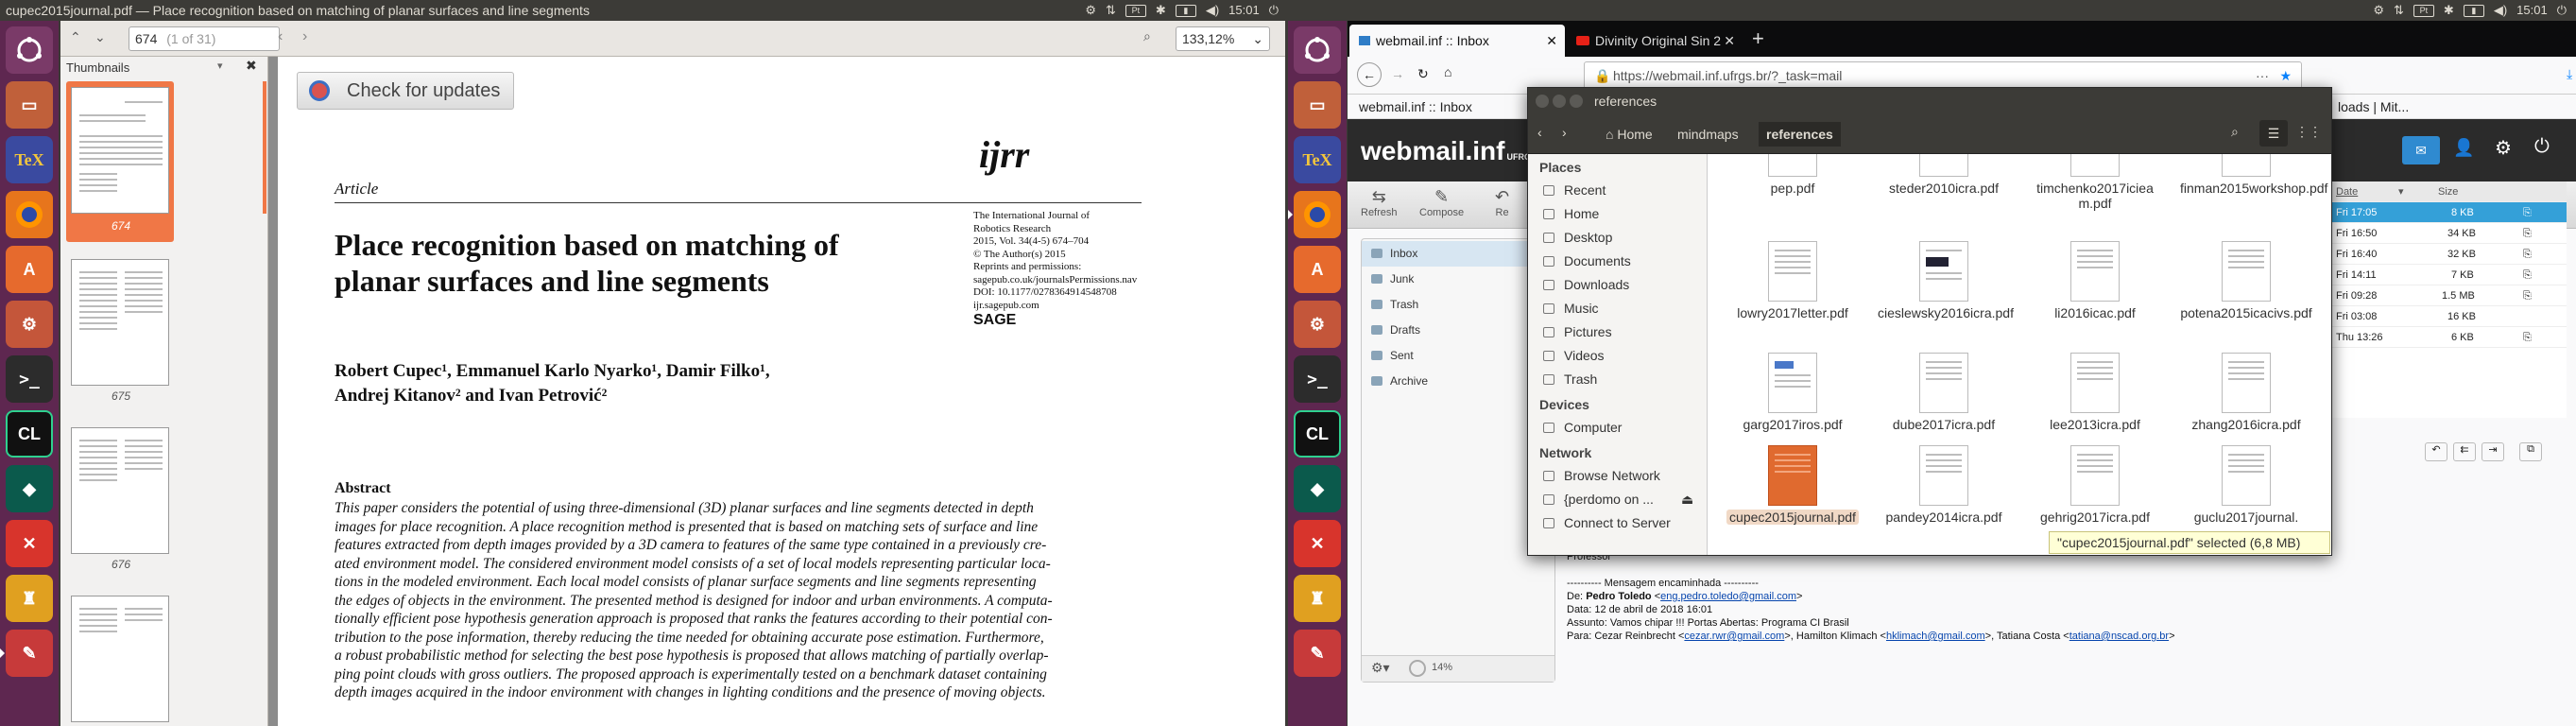 Image resolution: width=2576 pixels, height=726 pixels. What do you see at coordinates (1380, 668) in the screenshot?
I see `folder-settings-icon: ⚙▾` at bounding box center [1380, 668].